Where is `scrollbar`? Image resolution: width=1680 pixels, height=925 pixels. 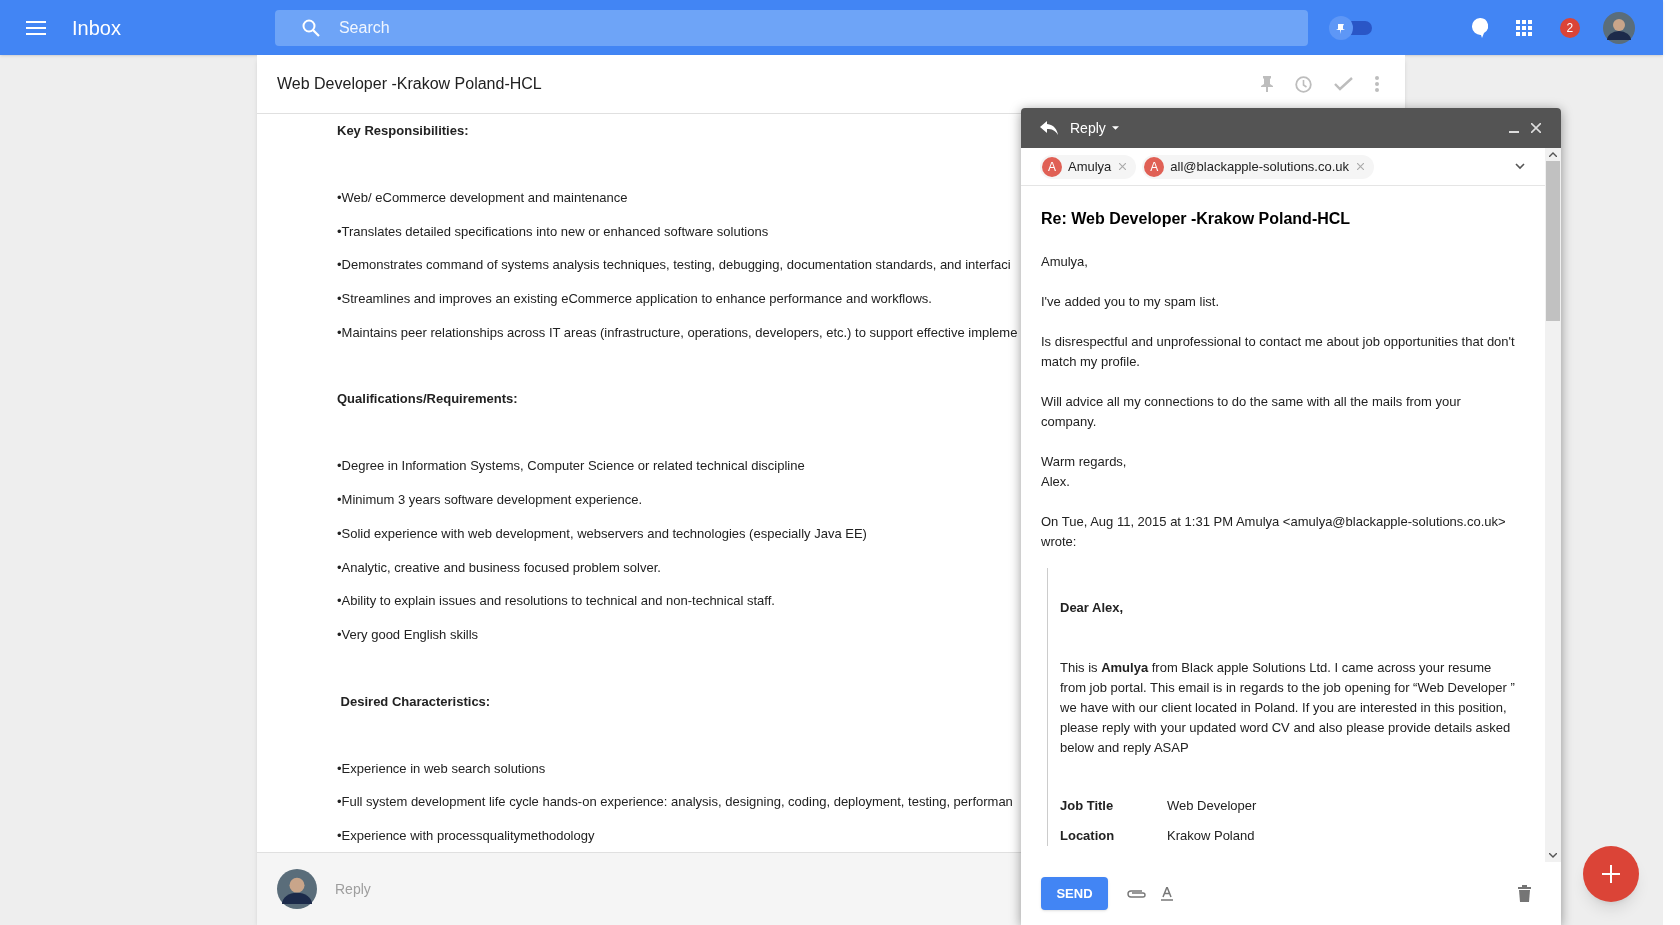 scrollbar is located at coordinates (1553, 505).